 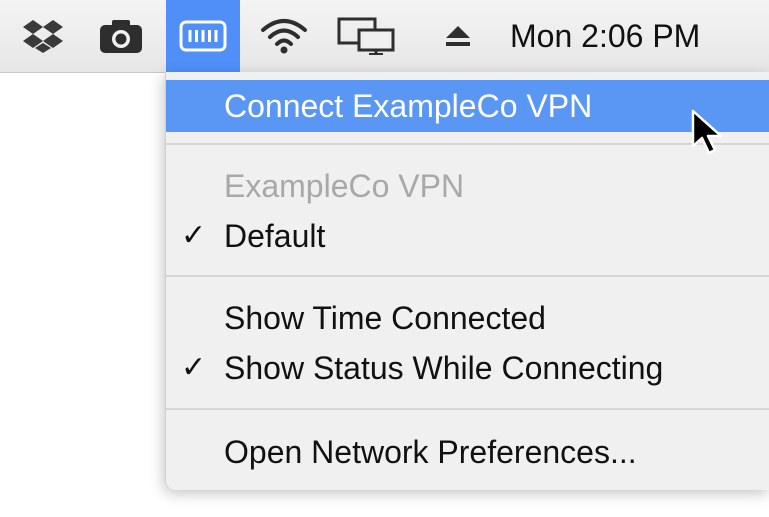 What do you see at coordinates (444, 368) in the screenshot?
I see `menu-item-label: Show Status While Connecting` at bounding box center [444, 368].